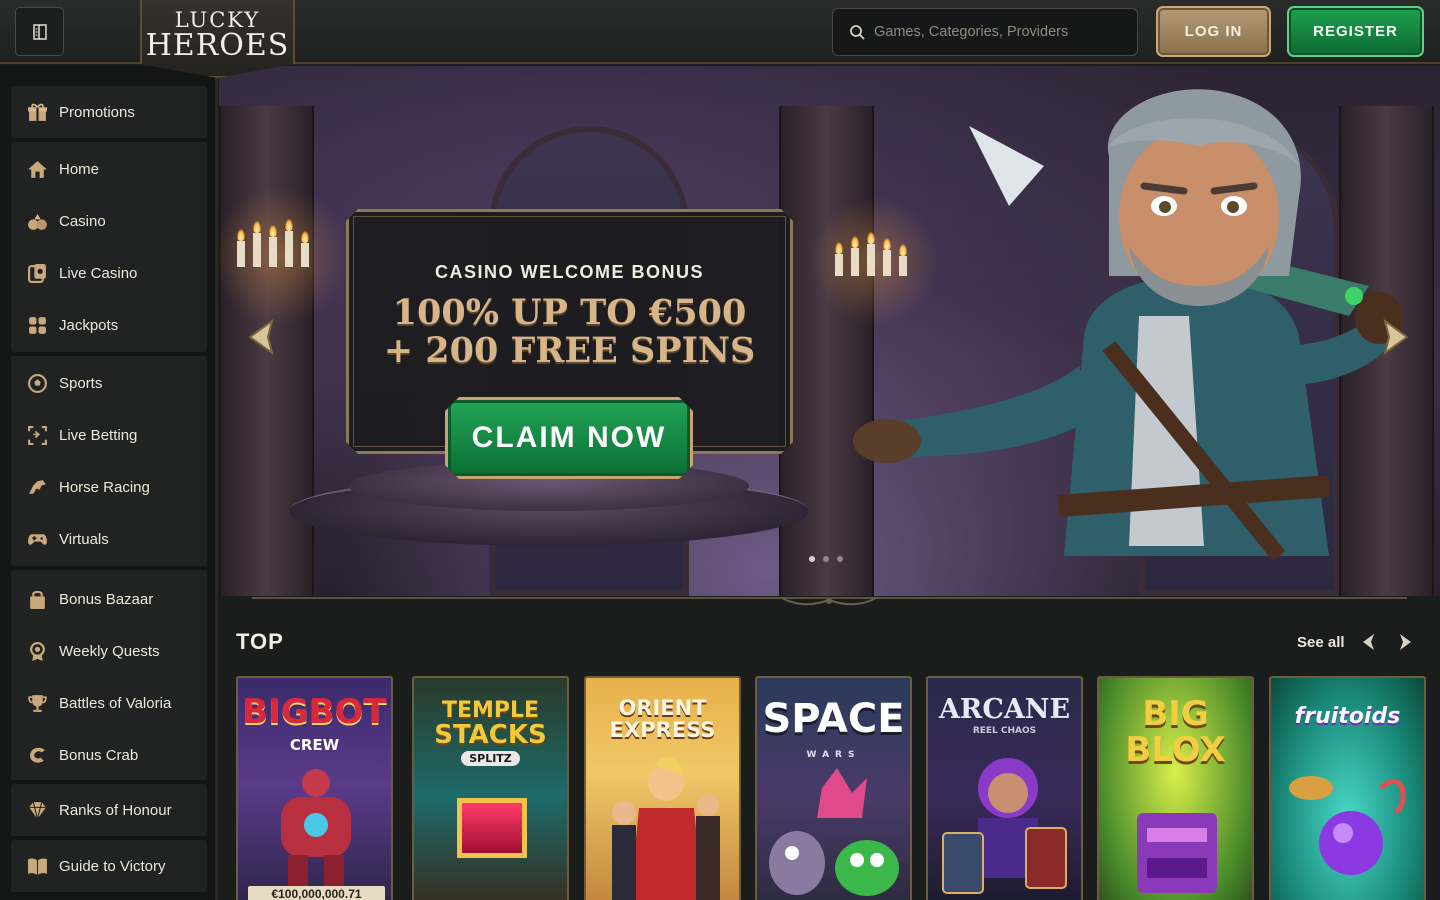  What do you see at coordinates (1213, 31) in the screenshot?
I see `login-button: LOG IN` at bounding box center [1213, 31].